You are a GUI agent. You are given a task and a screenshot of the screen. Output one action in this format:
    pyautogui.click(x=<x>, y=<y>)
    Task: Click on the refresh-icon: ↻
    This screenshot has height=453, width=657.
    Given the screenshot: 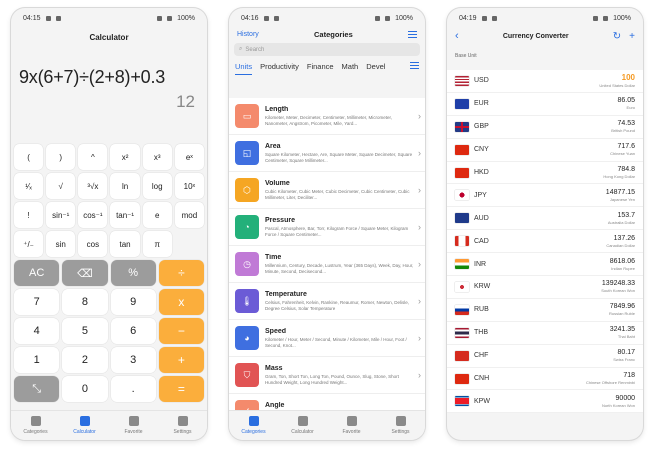 What is the action you would take?
    pyautogui.click(x=617, y=36)
    